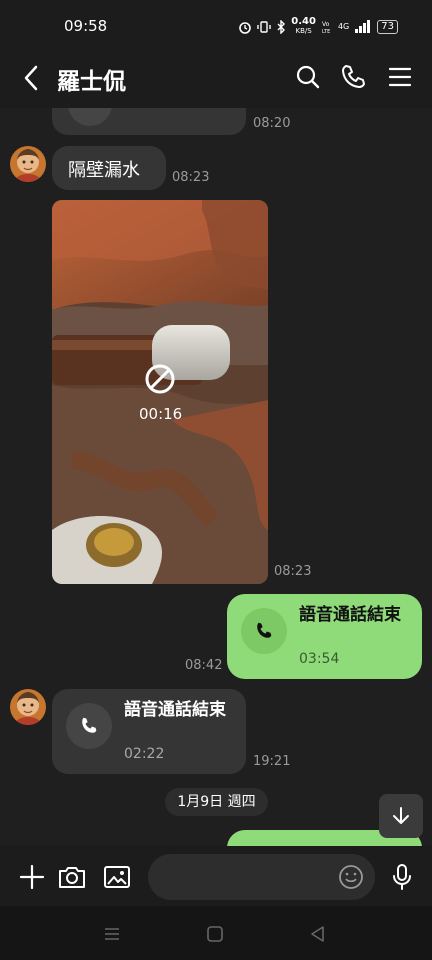 The height and width of the screenshot is (960, 432). I want to click on emoji-icon, so click(351, 877).